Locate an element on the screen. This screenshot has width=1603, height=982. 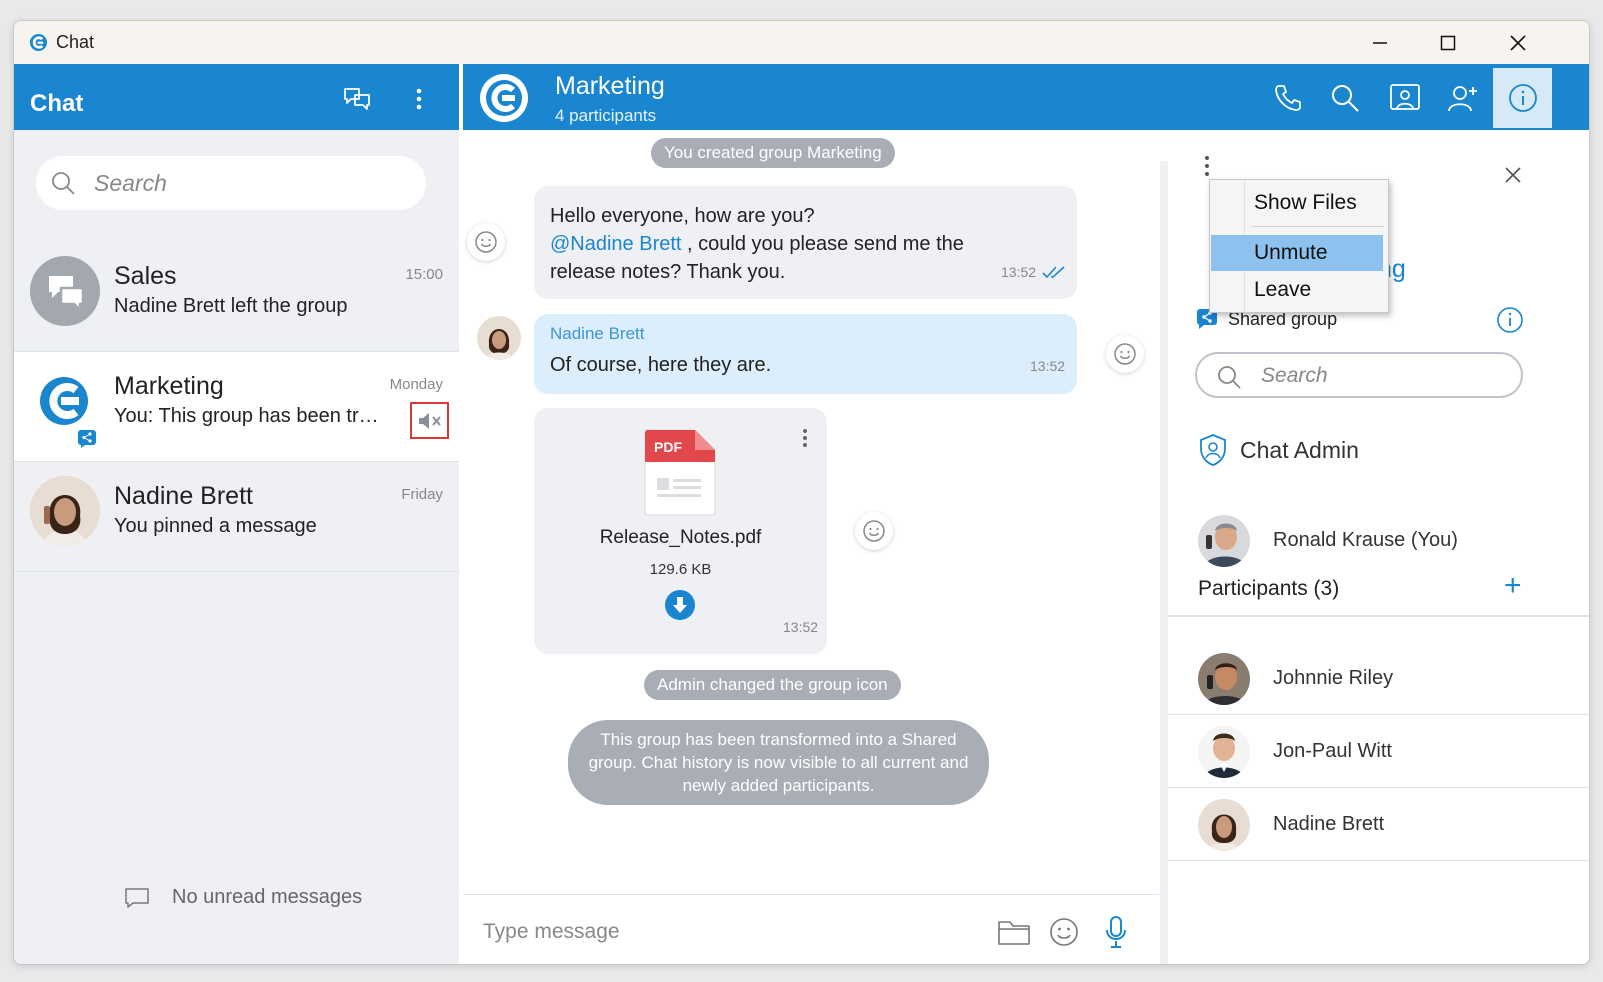
conversation-item-sales: Sales 15:00 Nadine Brett left the group is located at coordinates (236, 297).